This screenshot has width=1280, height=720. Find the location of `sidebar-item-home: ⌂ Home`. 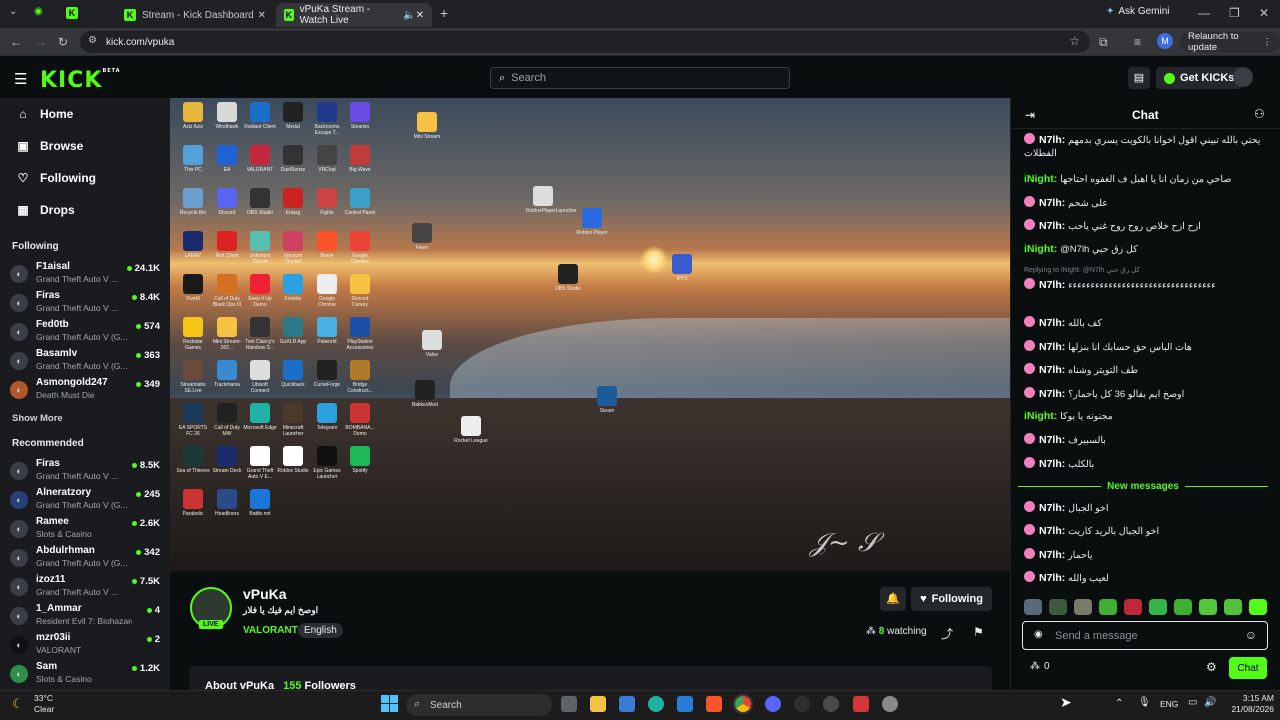

sidebar-item-home: ⌂ Home is located at coordinates (44, 114).